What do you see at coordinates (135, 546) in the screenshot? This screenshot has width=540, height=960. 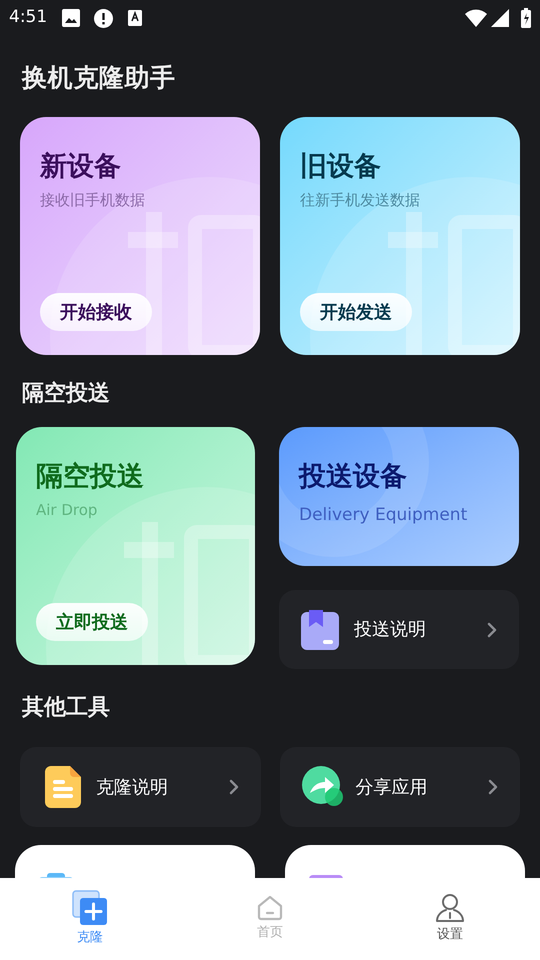 I see `feature-card: 隔空投送 Air Drop 立即投送` at bounding box center [135, 546].